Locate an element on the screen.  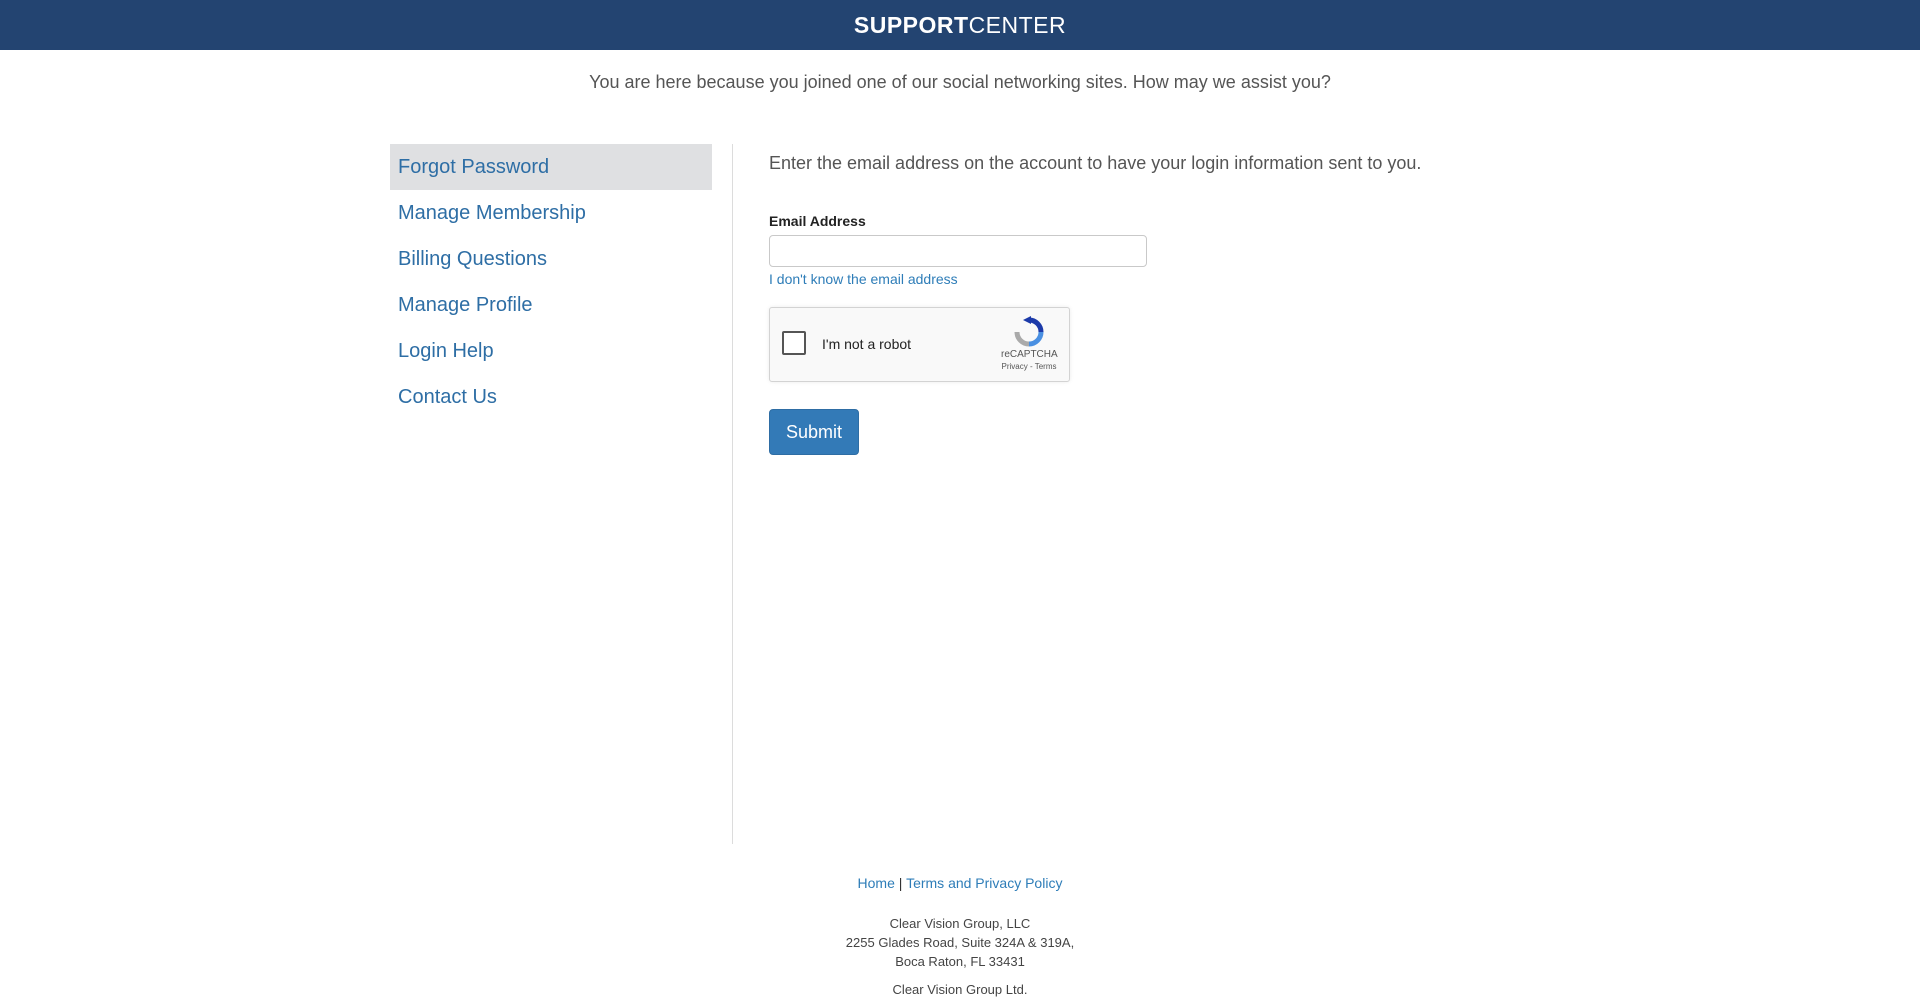
logo-bold-text: SUPPORT is located at coordinates (911, 24).